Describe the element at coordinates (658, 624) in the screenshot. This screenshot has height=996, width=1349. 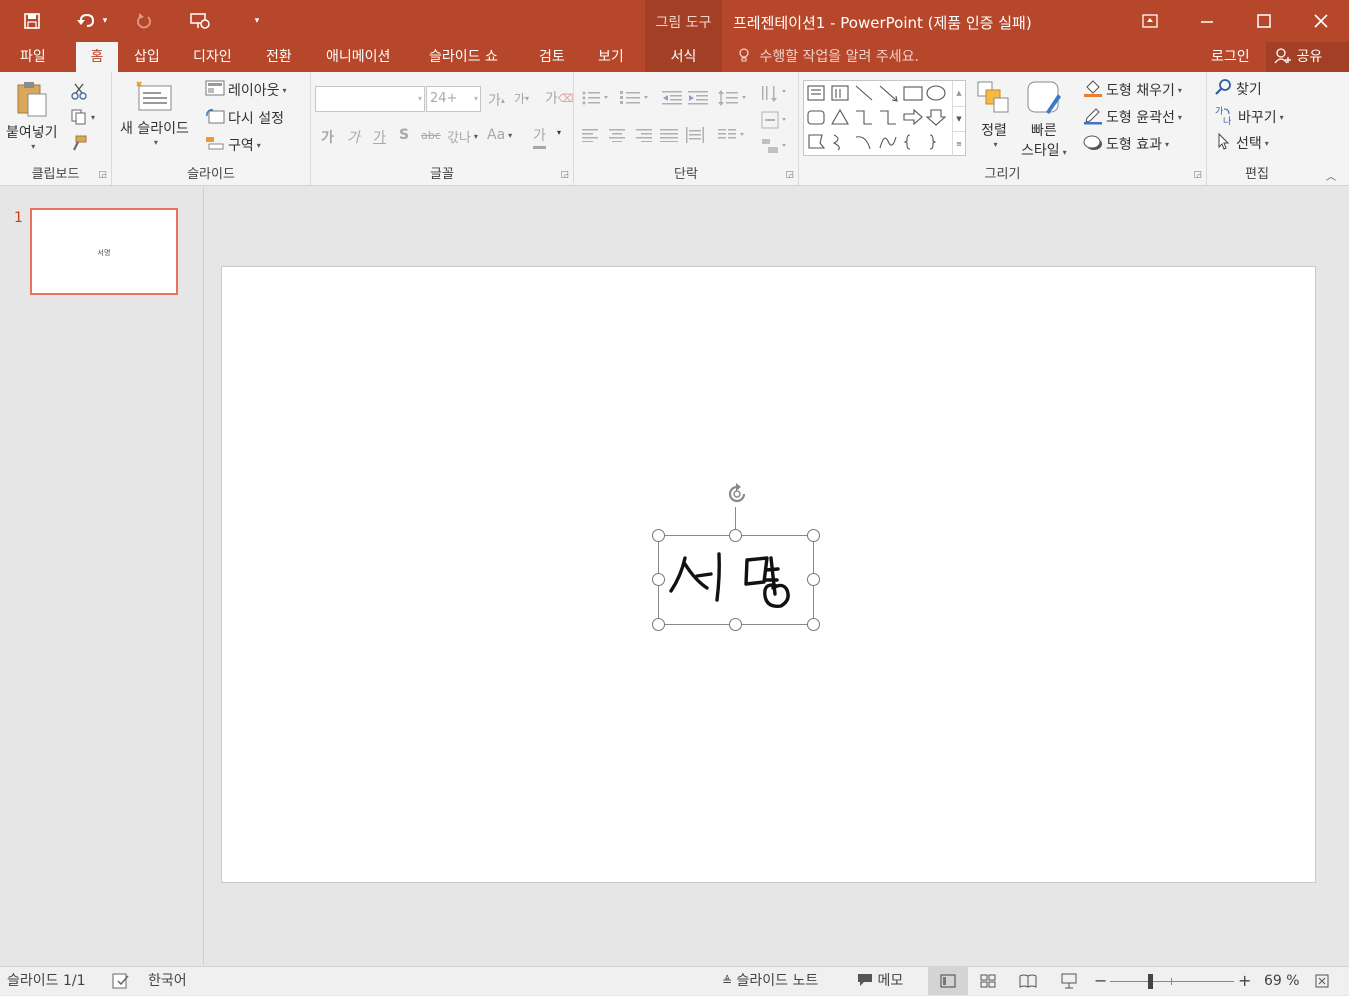
I see `resize-handle-bottom-left` at that location.